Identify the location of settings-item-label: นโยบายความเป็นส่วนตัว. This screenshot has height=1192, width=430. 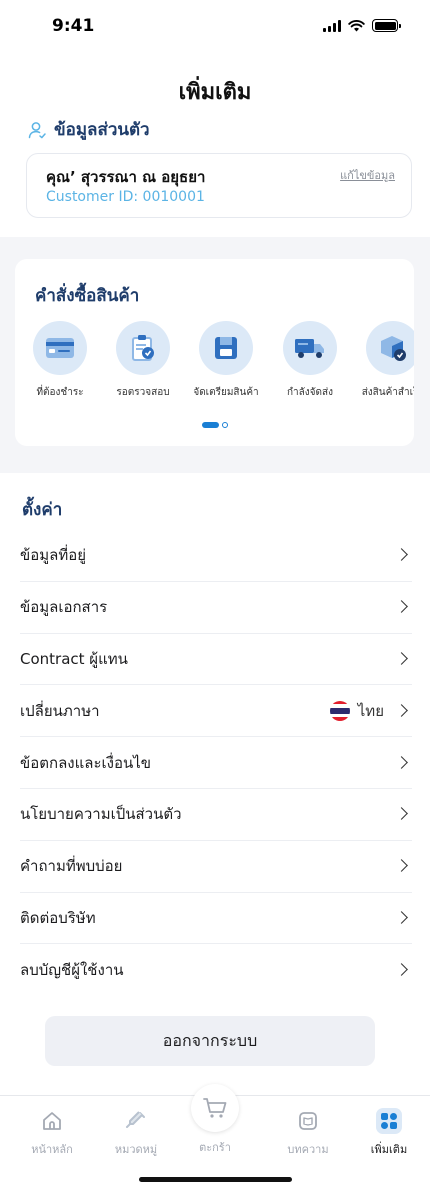
(101, 814).